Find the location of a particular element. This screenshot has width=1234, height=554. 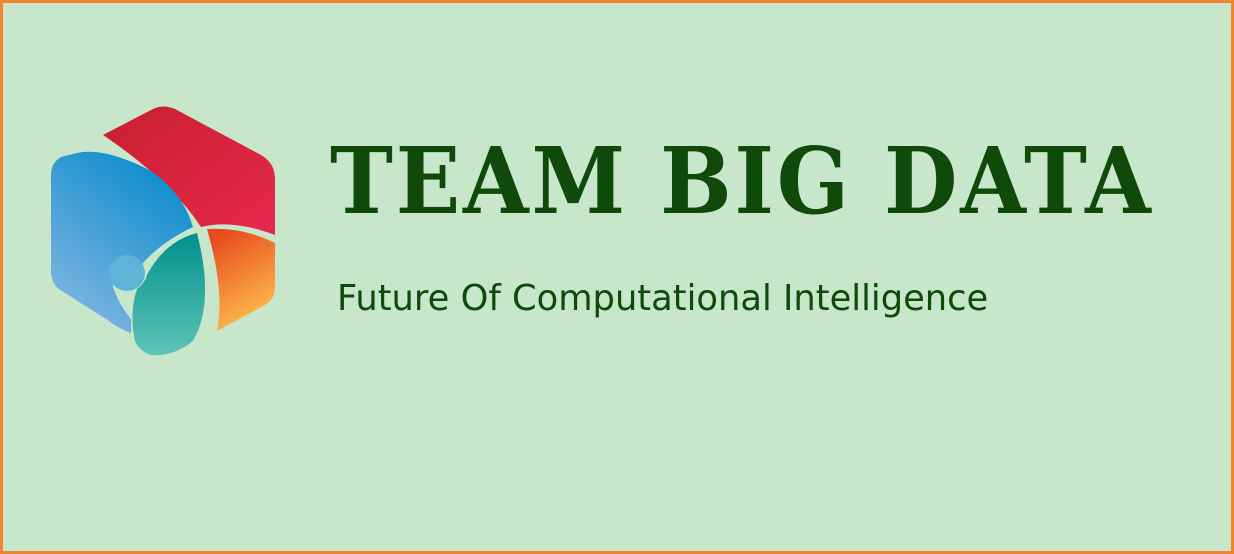

team-big-data-logo-icon is located at coordinates (163, 231).